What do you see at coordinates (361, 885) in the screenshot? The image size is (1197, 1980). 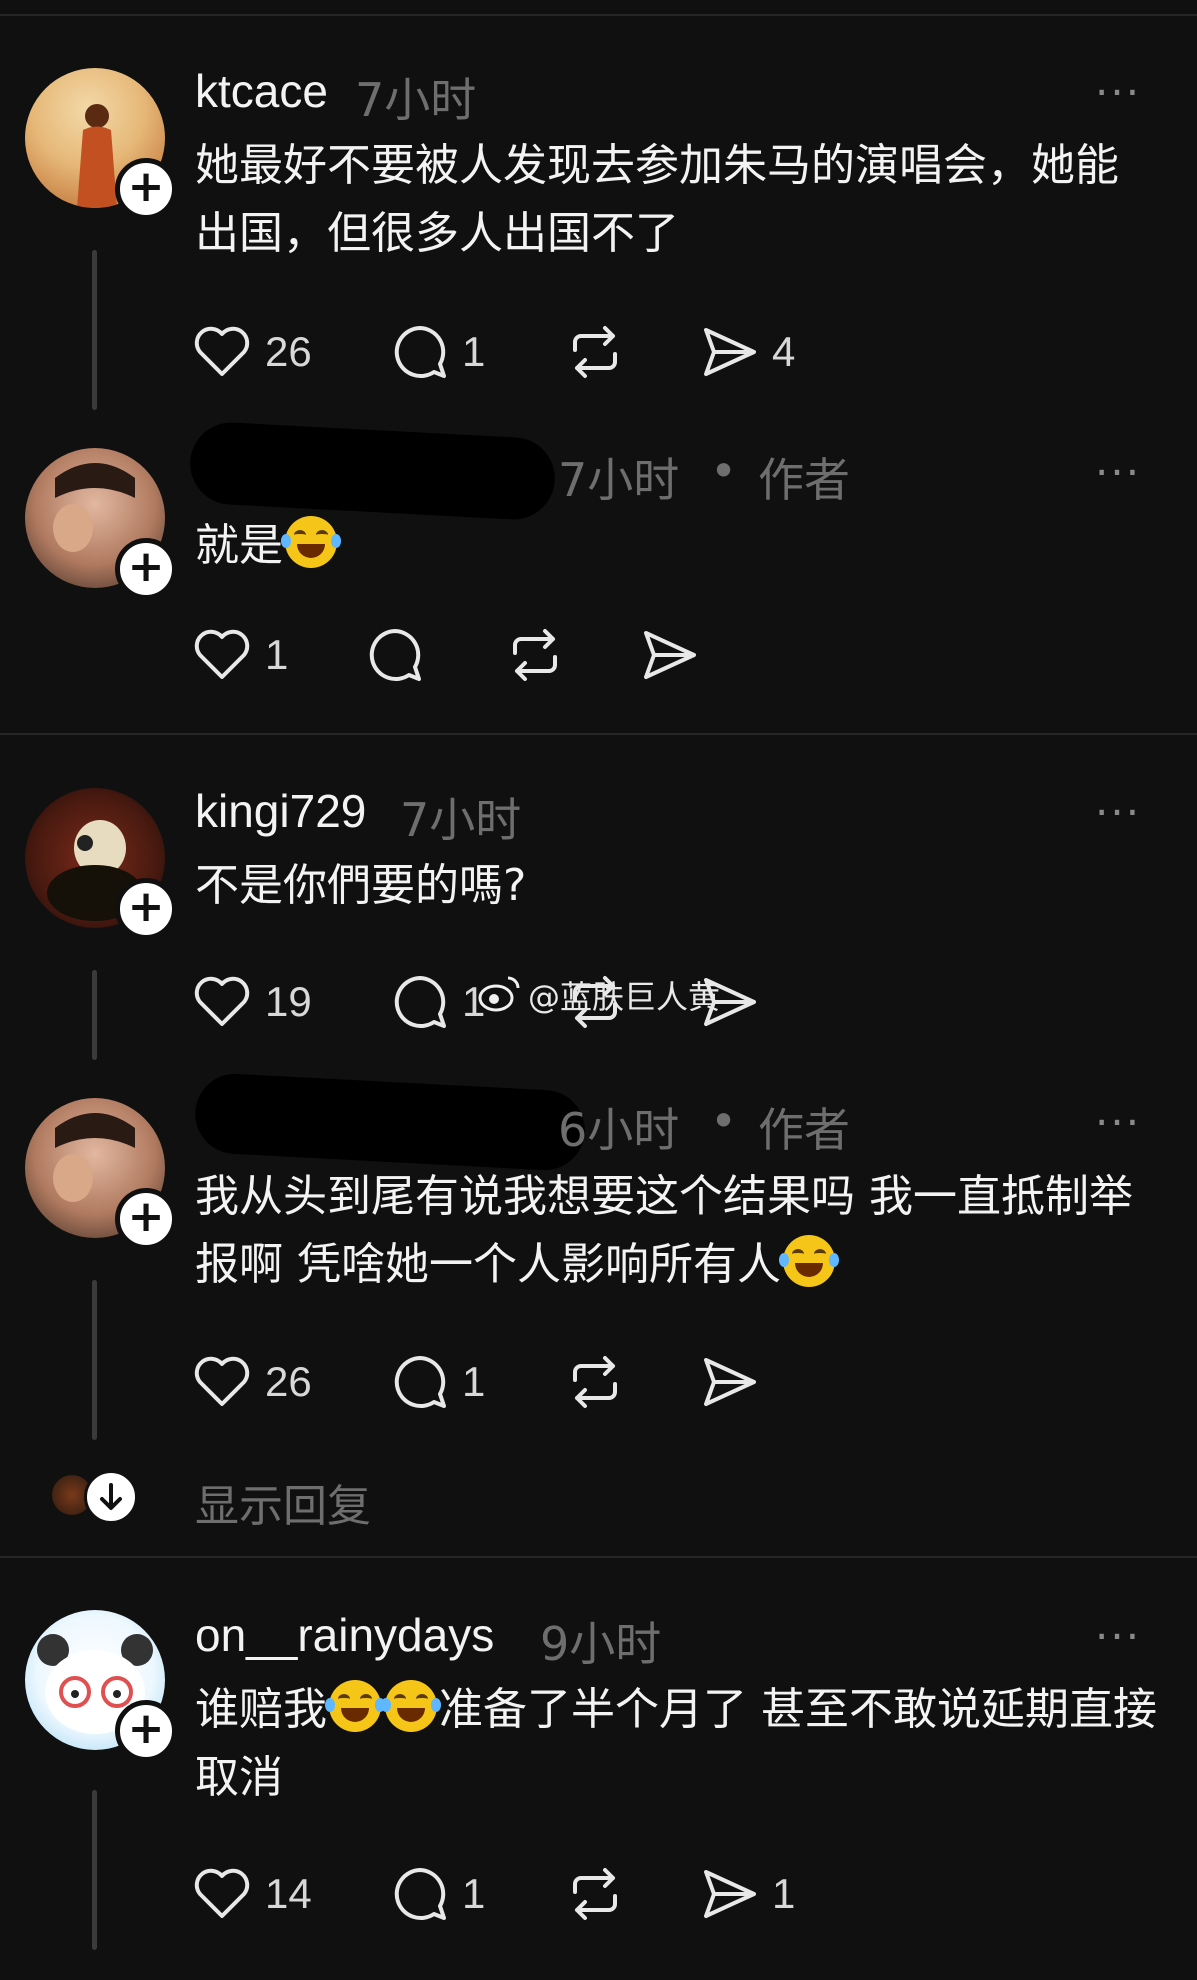 I see `post-text: 不是你們要的嗎?` at bounding box center [361, 885].